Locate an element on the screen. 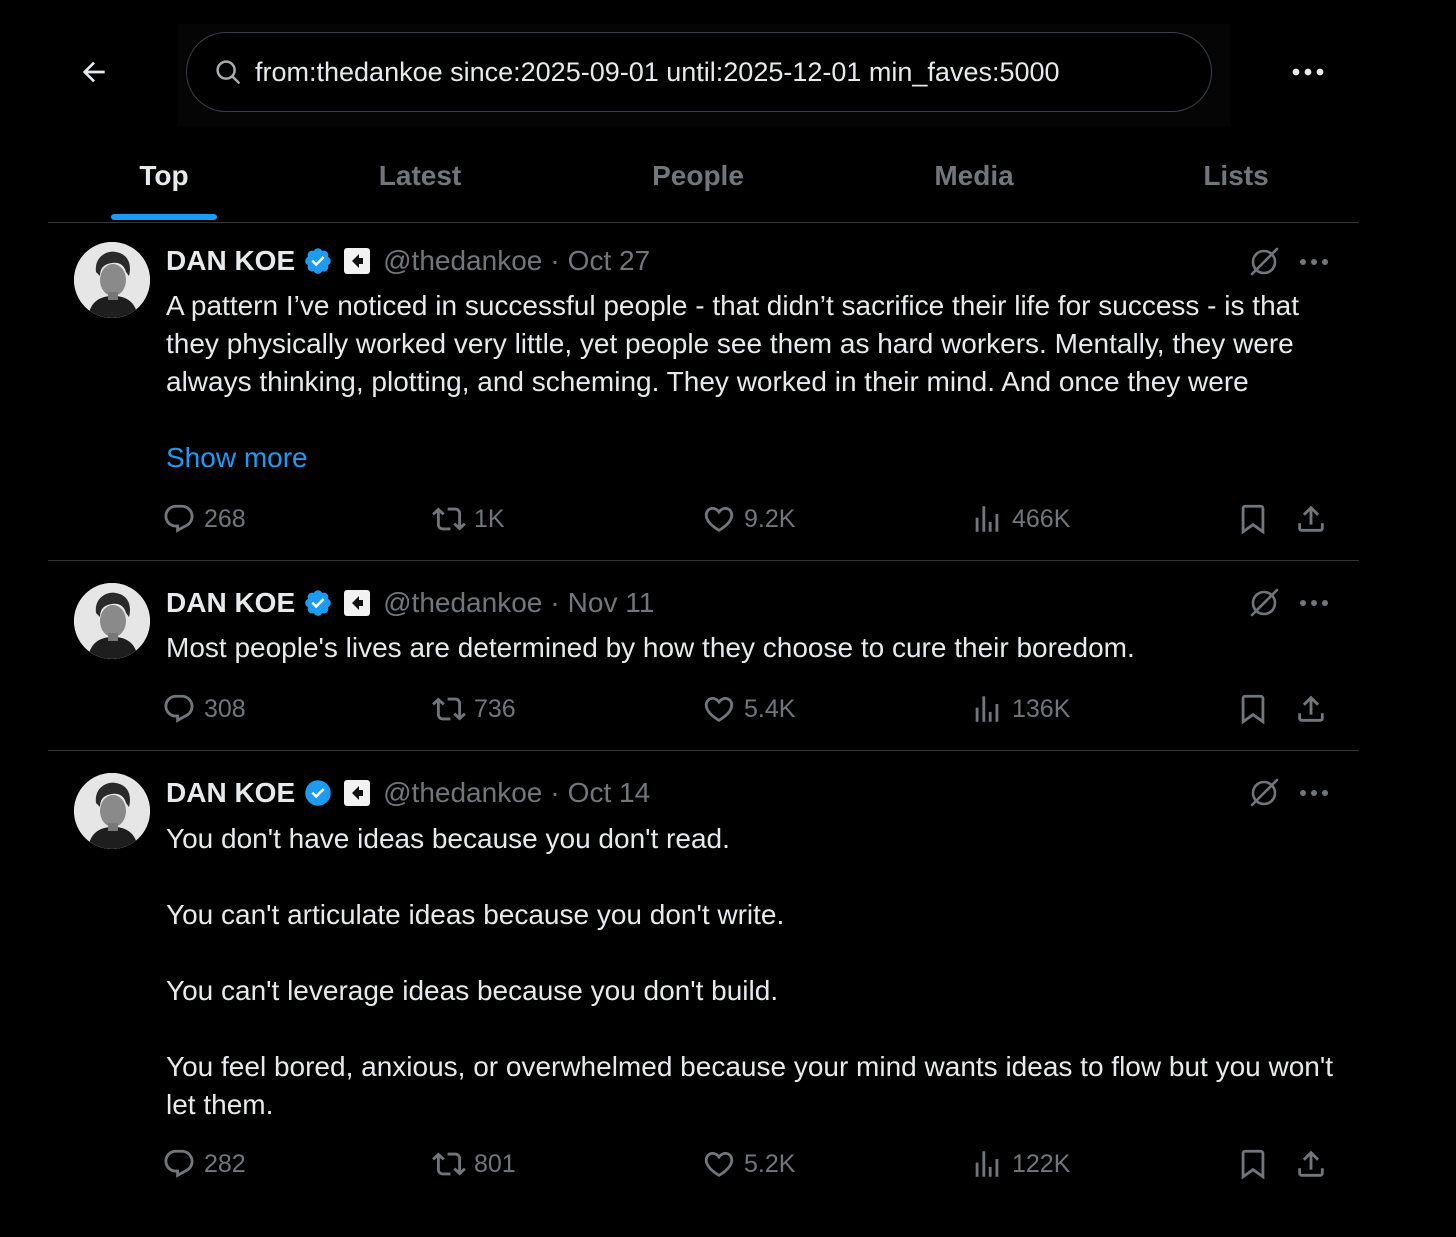 The width and height of the screenshot is (1456, 1237). views-button: 136K is located at coordinates (1020, 709).